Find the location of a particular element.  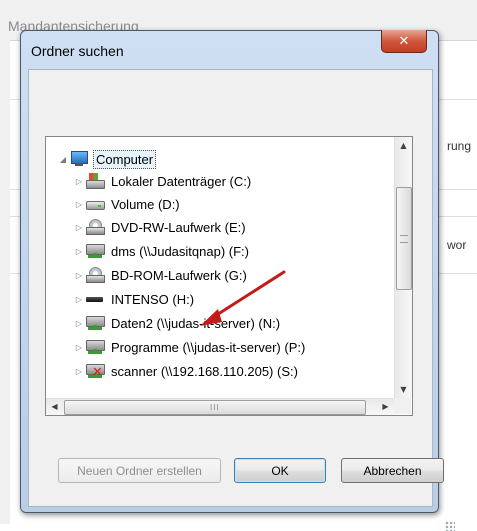

tree-item-drive-g: ▷ BD-ROM-Laufwerk (G:) is located at coordinates (161, 275).